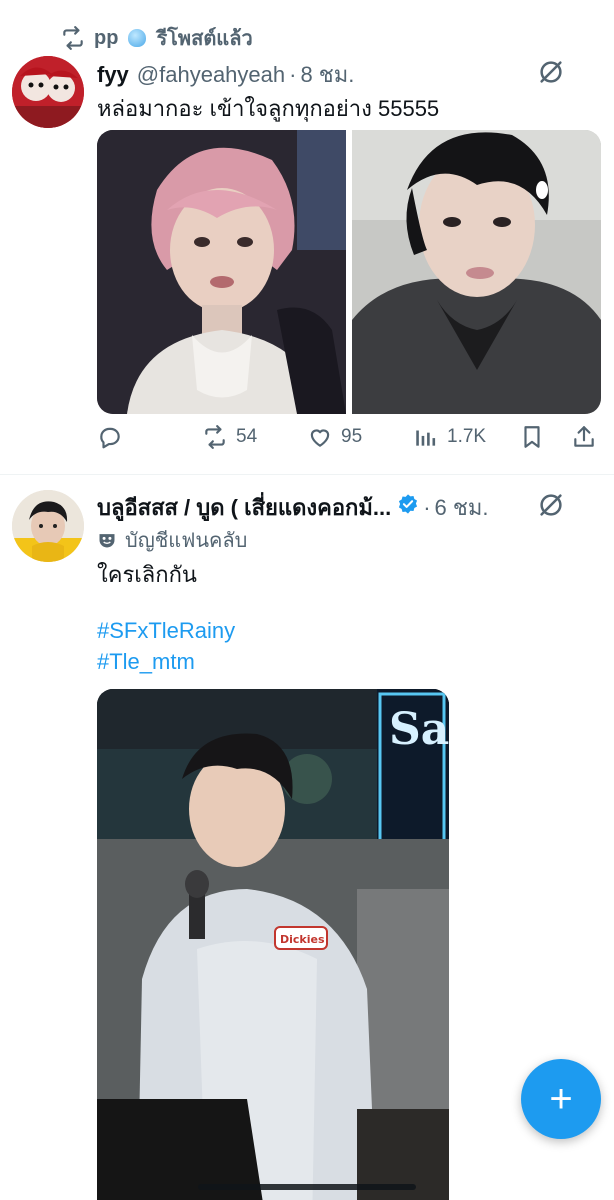  I want to click on fanclub-mask-icon, so click(107, 541).